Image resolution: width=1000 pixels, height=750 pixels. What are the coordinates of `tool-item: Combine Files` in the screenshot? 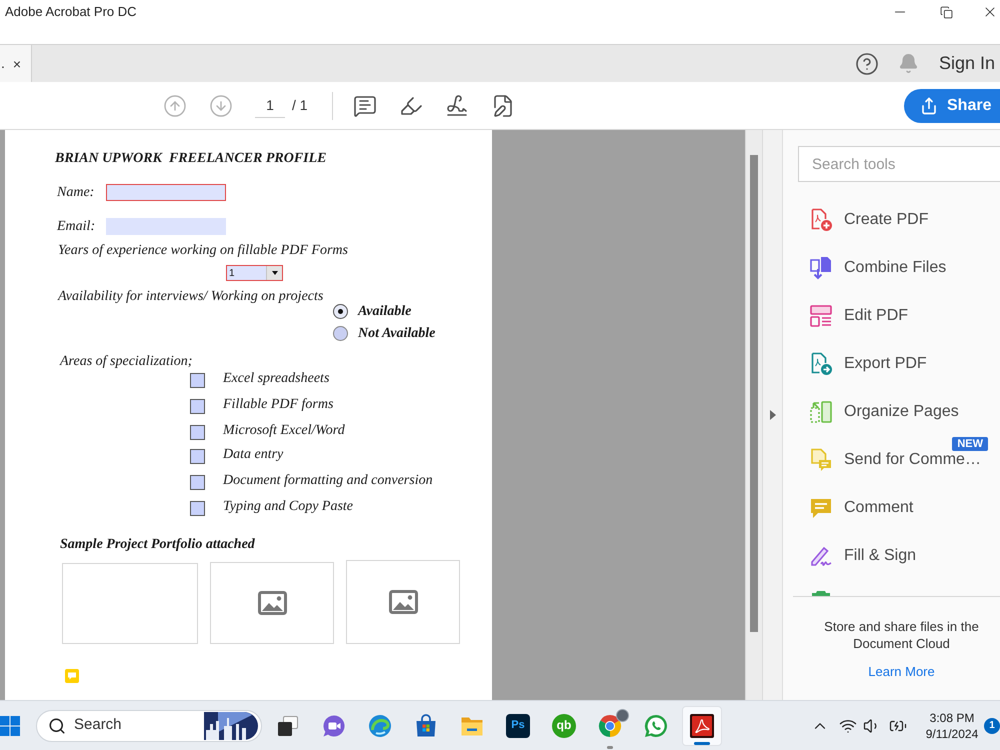 It's located at (891, 268).